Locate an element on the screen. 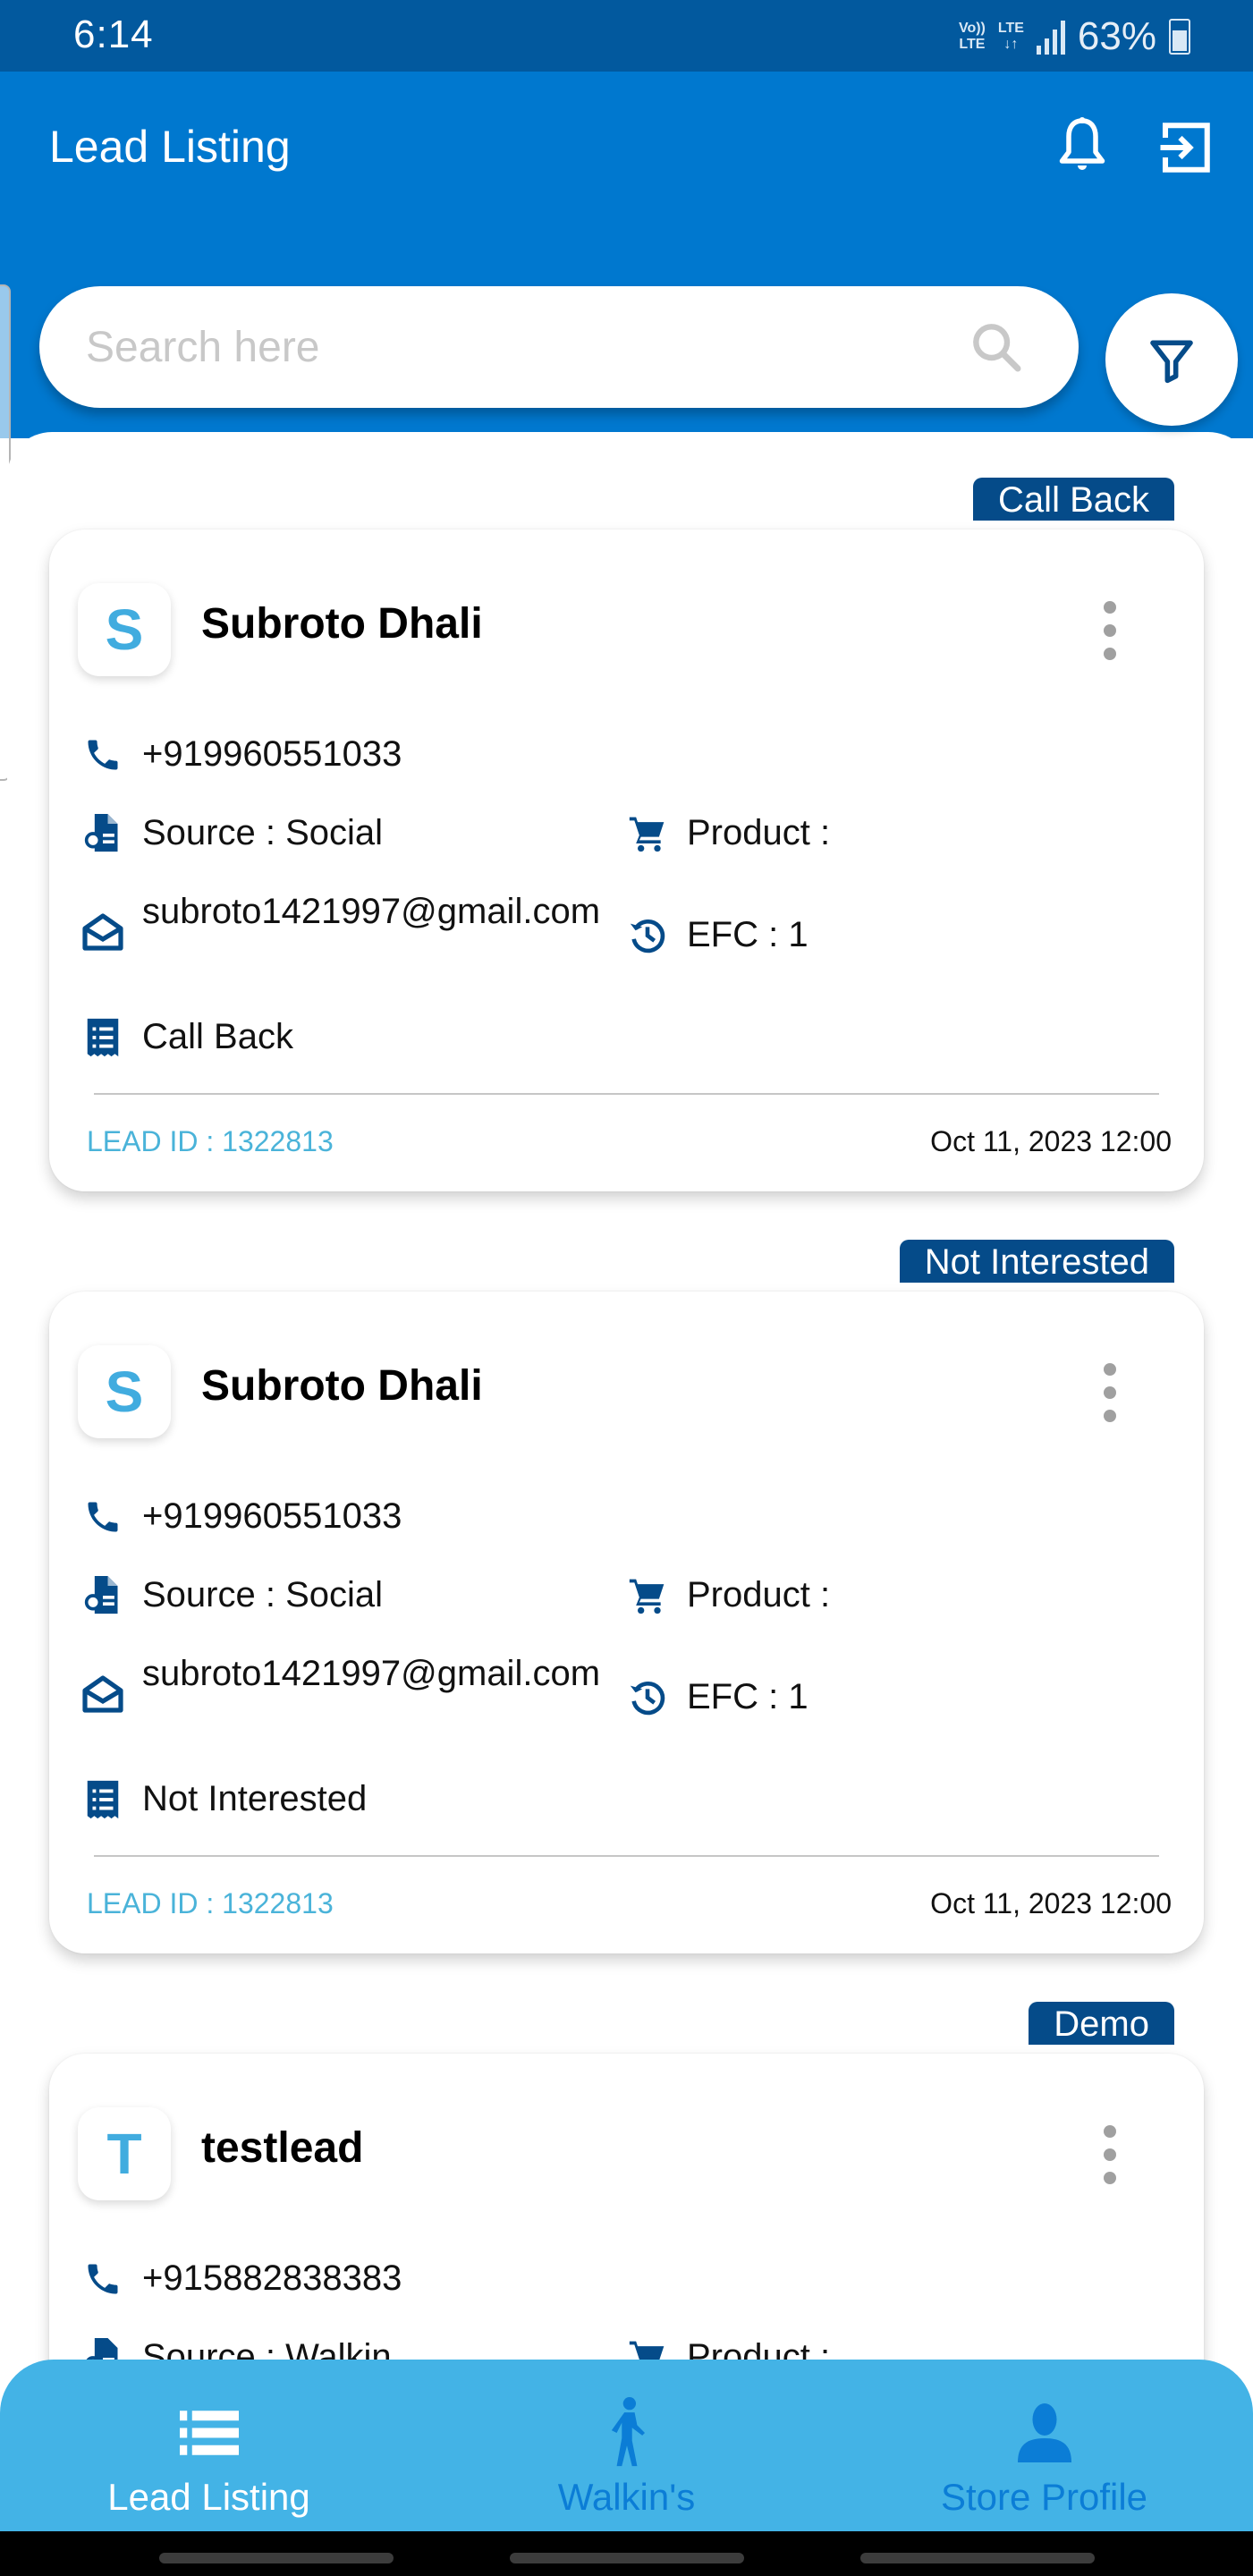 This screenshot has height=2576, width=1253. home-button is located at coordinates (627, 2558).